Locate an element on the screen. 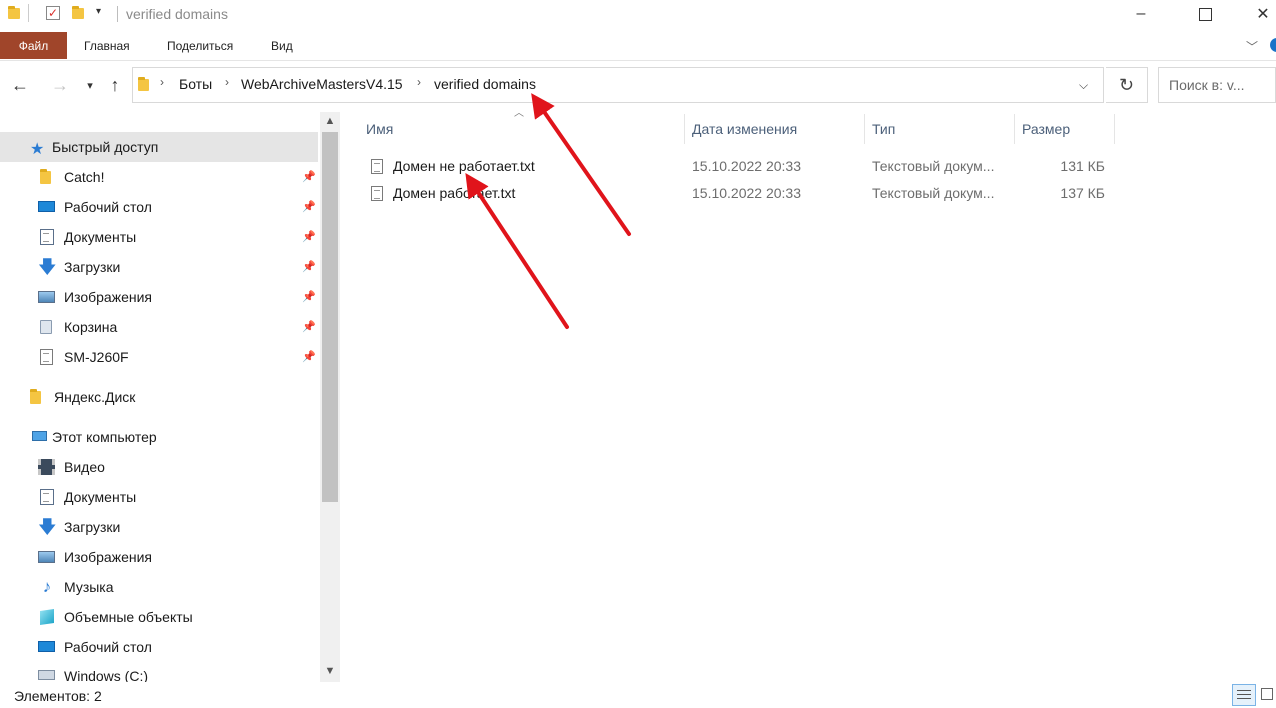 Image resolution: width=1276 pixels, height=708 pixels. sidebar-item-documents: Документы is located at coordinates (87, 237).